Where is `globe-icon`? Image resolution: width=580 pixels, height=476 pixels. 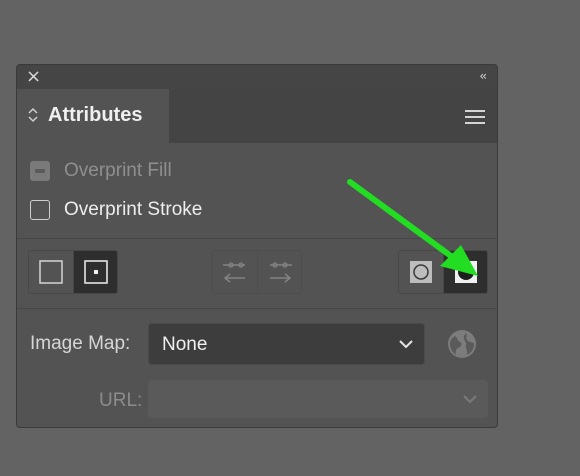
globe-icon is located at coordinates (462, 344).